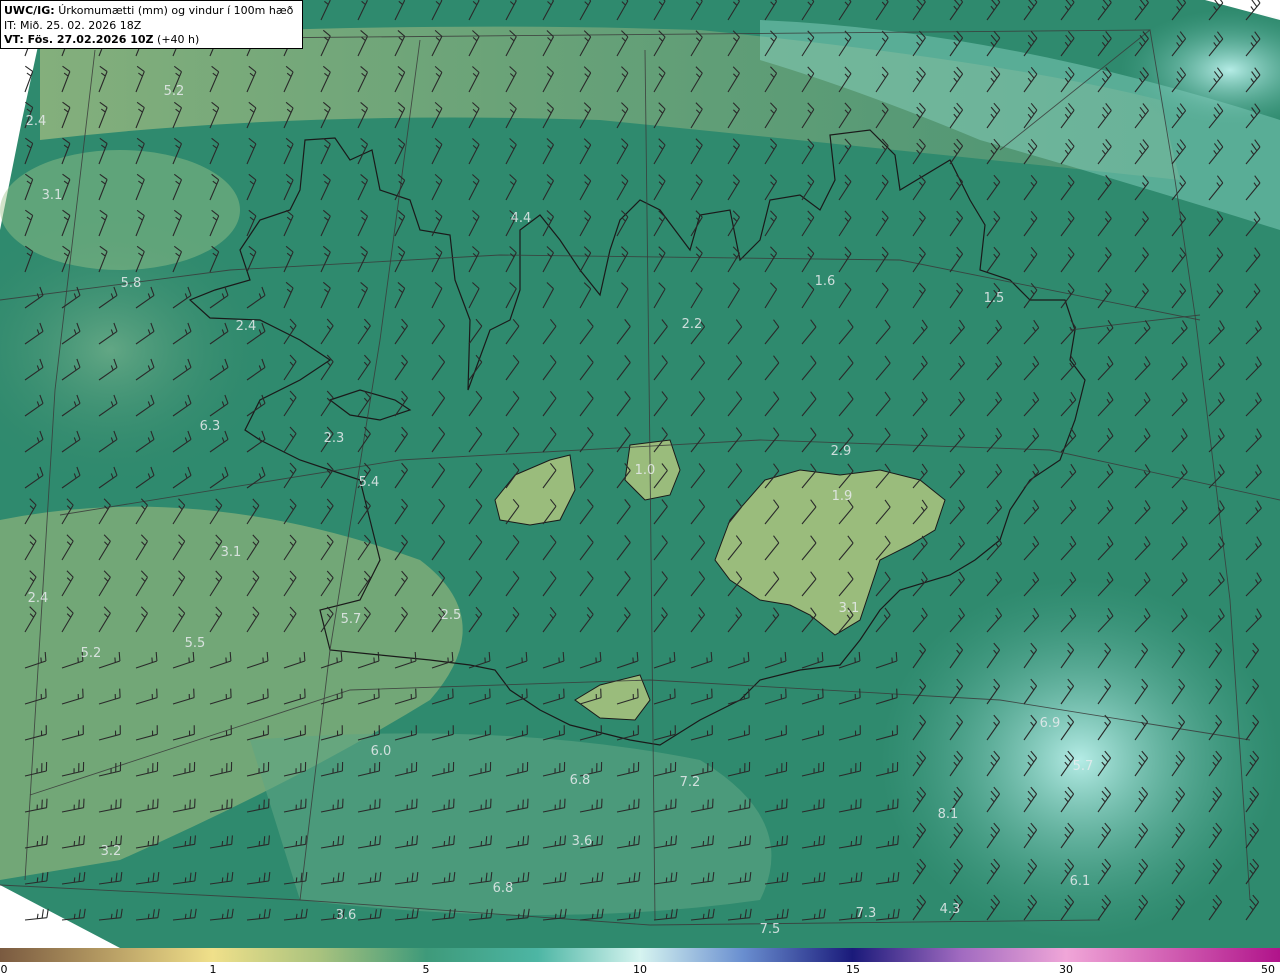  Describe the element at coordinates (825, 281) in the screenshot. I see `precip-value-label: 1.6` at that location.